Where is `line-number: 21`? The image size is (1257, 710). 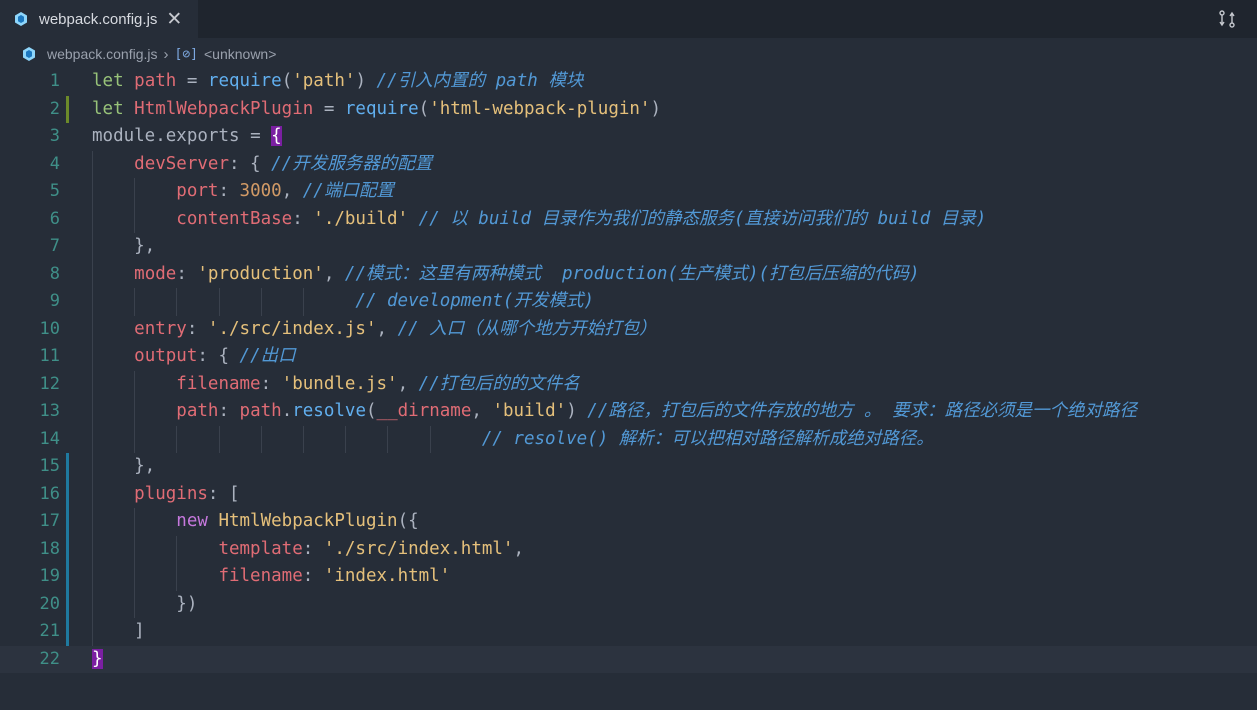 line-number: 21 is located at coordinates (49, 631).